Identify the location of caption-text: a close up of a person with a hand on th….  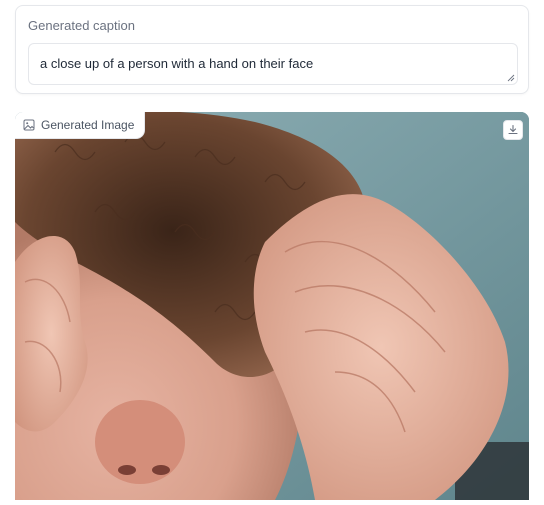
(177, 63).